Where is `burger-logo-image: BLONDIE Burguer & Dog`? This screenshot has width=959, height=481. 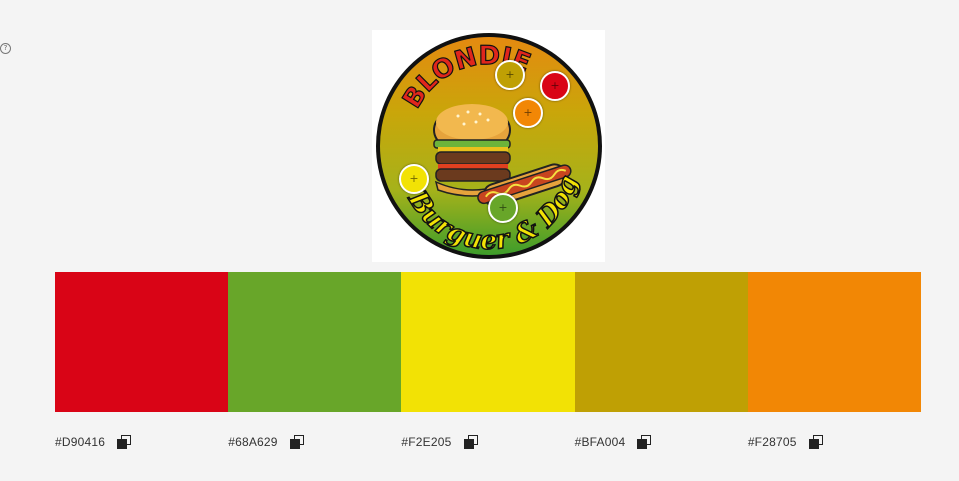 burger-logo-image: BLONDIE Burguer & Dog is located at coordinates (489, 146).